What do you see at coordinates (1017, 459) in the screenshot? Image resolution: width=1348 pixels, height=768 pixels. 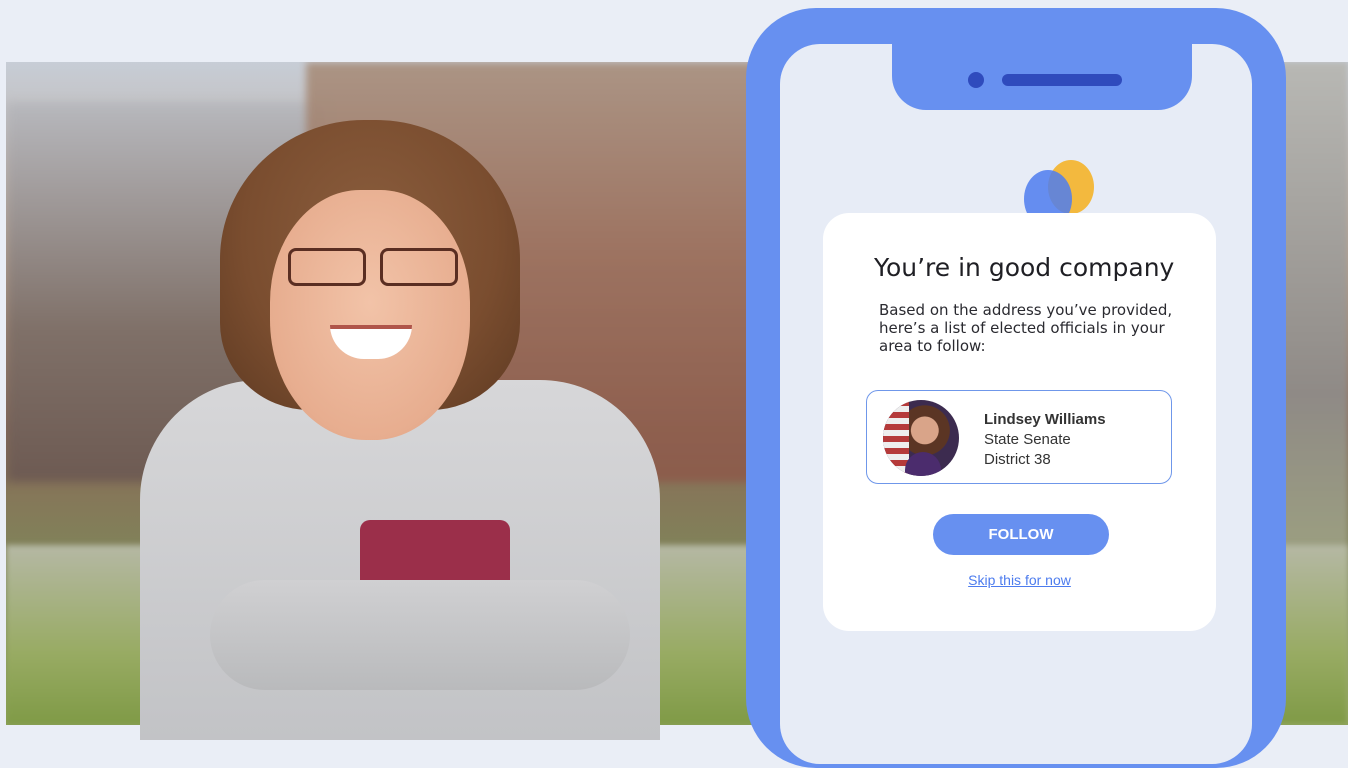 I see `official-district: District 38` at bounding box center [1017, 459].